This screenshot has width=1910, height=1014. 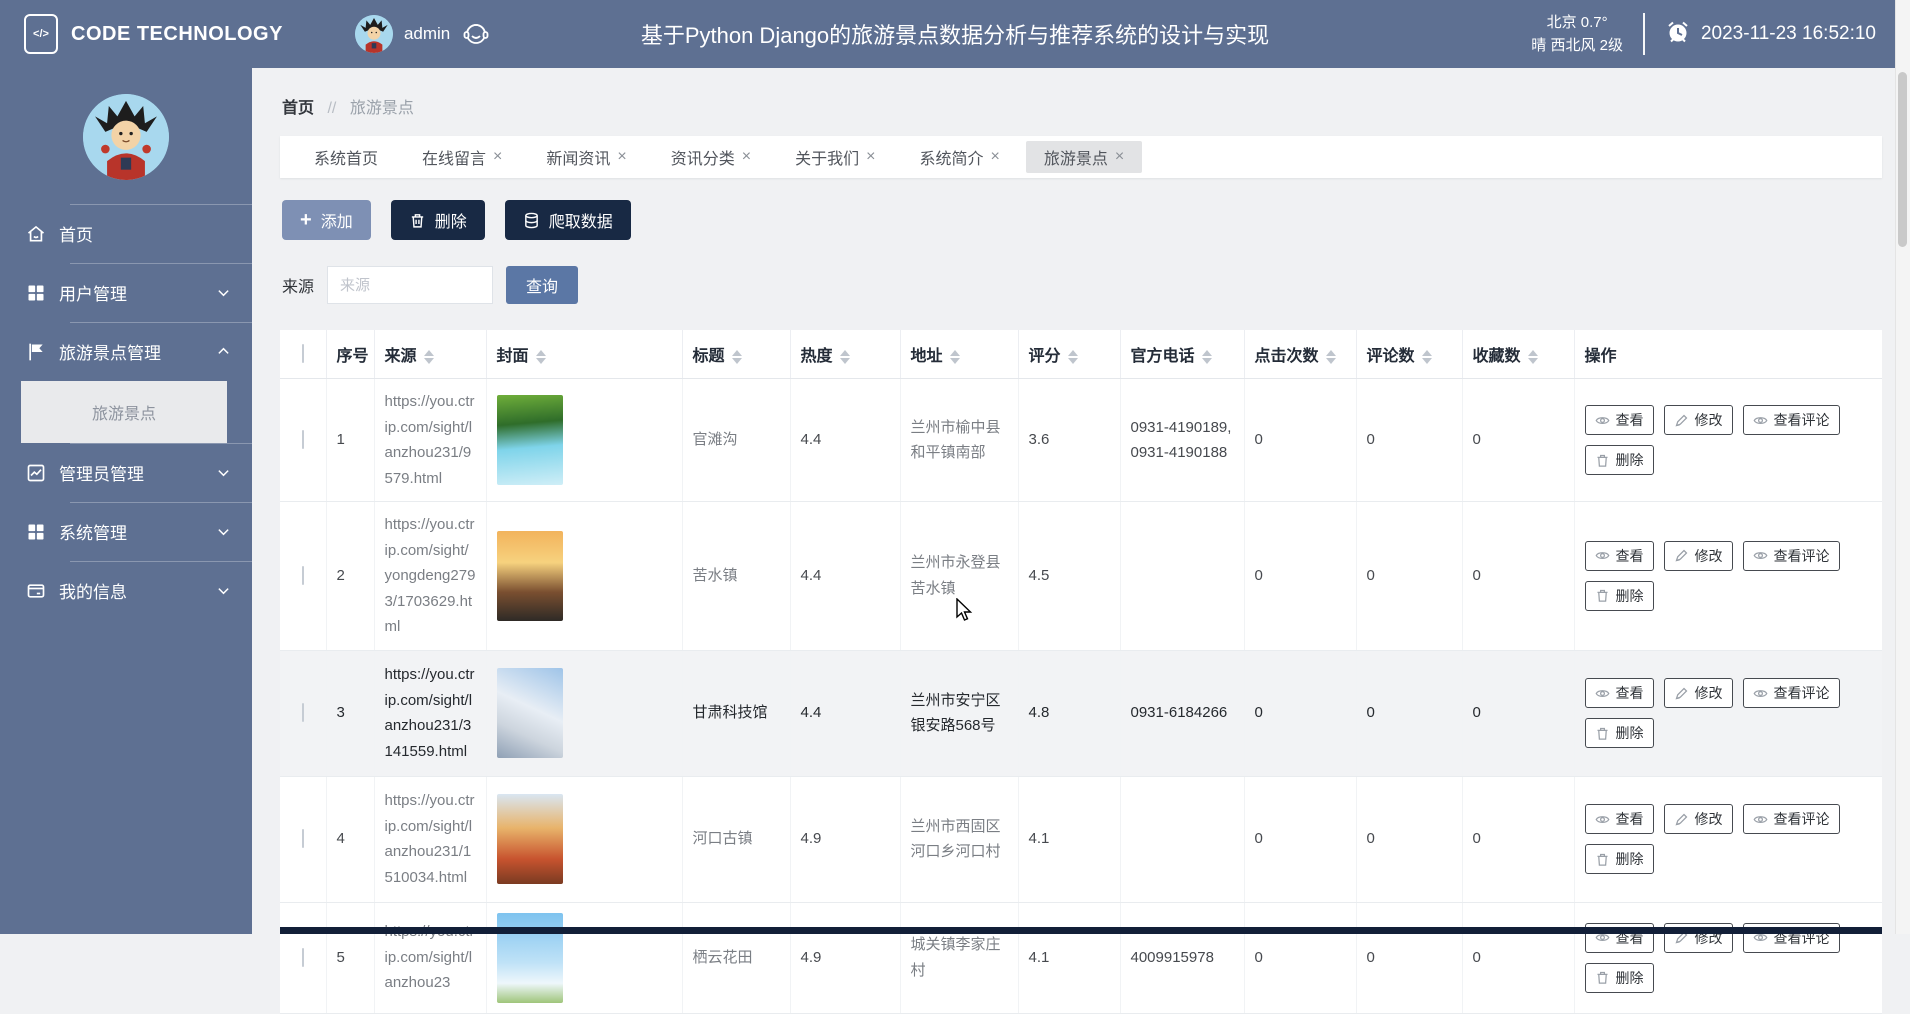 What do you see at coordinates (326, 220) in the screenshot?
I see `add-button: 添加` at bounding box center [326, 220].